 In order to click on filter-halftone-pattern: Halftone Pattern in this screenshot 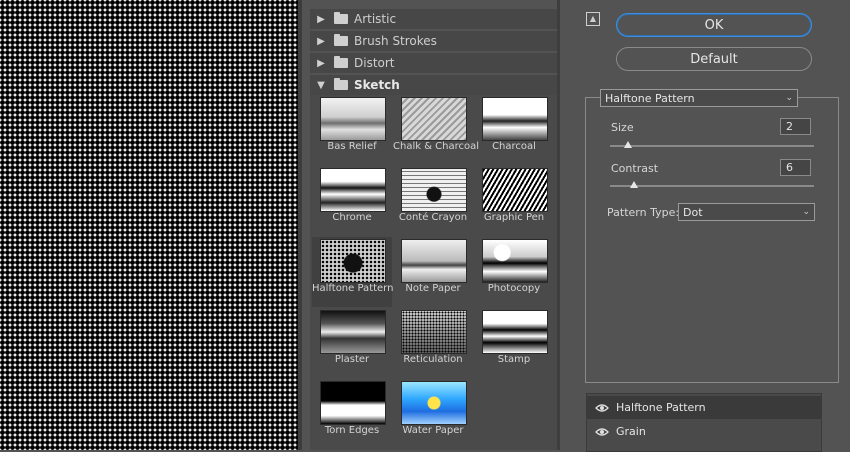, I will do `click(353, 272)`.